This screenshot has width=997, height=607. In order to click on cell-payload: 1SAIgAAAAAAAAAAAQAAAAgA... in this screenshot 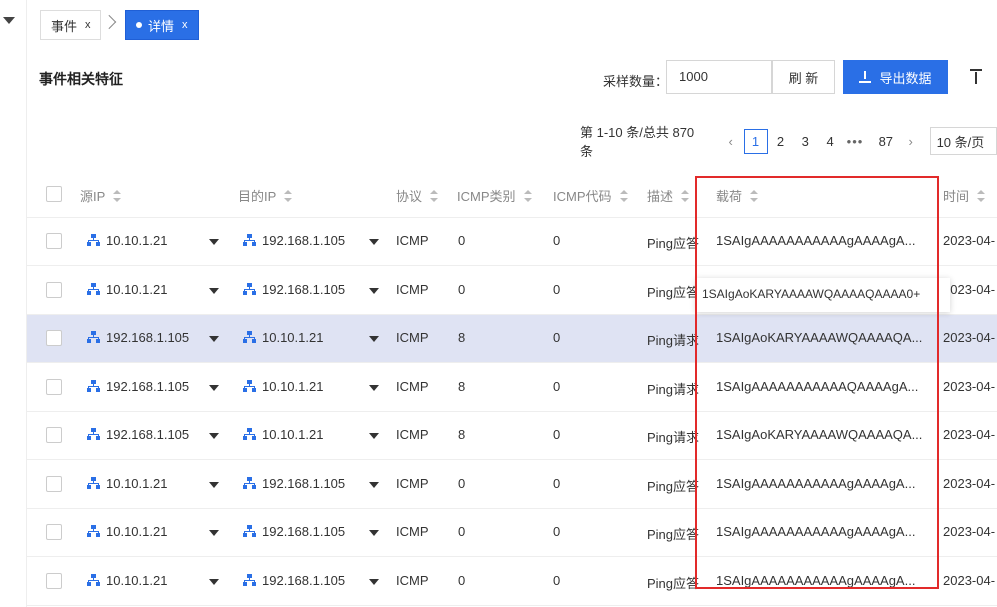, I will do `click(820, 386)`.